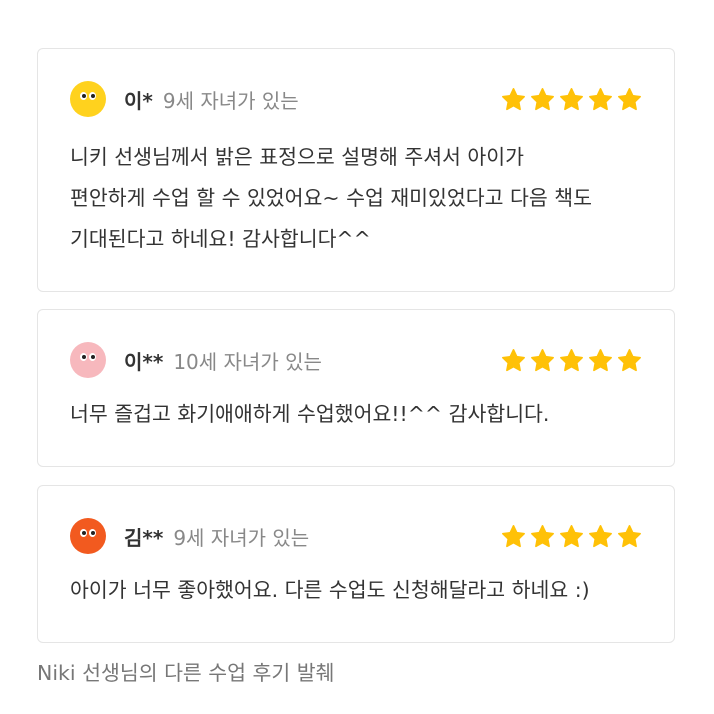 The width and height of the screenshot is (714, 714). I want to click on review-header: 김** 9세 자녀가 있는, so click(356, 536).